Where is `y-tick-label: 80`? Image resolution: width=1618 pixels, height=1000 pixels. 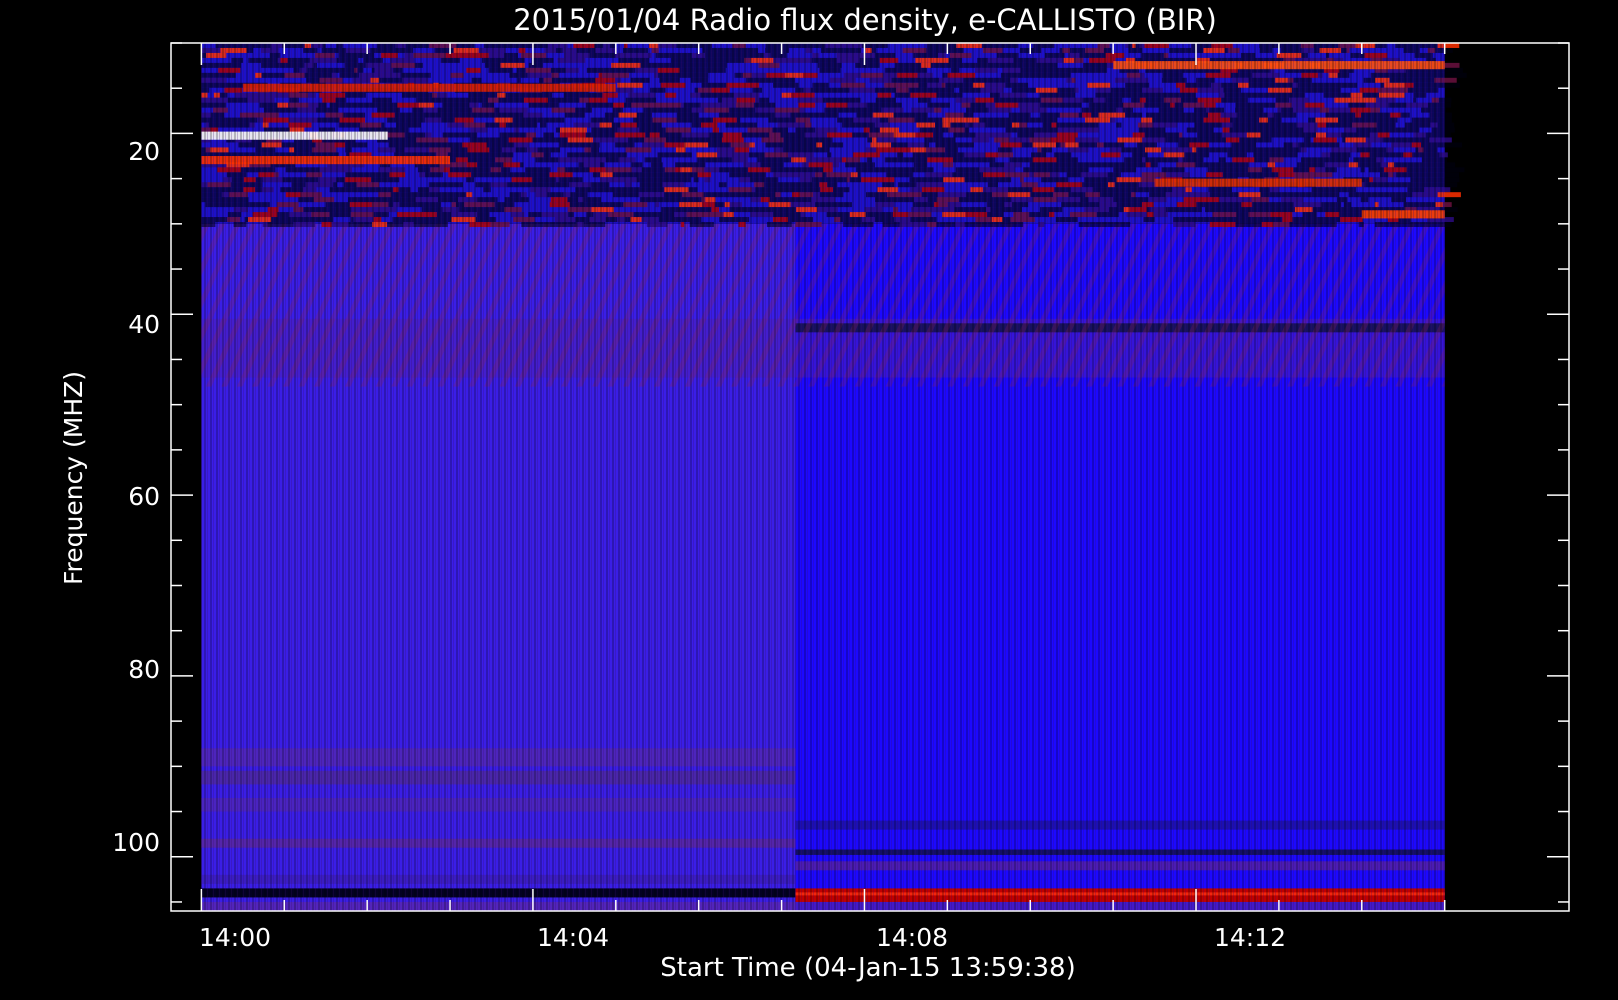
y-tick-label: 80 is located at coordinates (144, 669).